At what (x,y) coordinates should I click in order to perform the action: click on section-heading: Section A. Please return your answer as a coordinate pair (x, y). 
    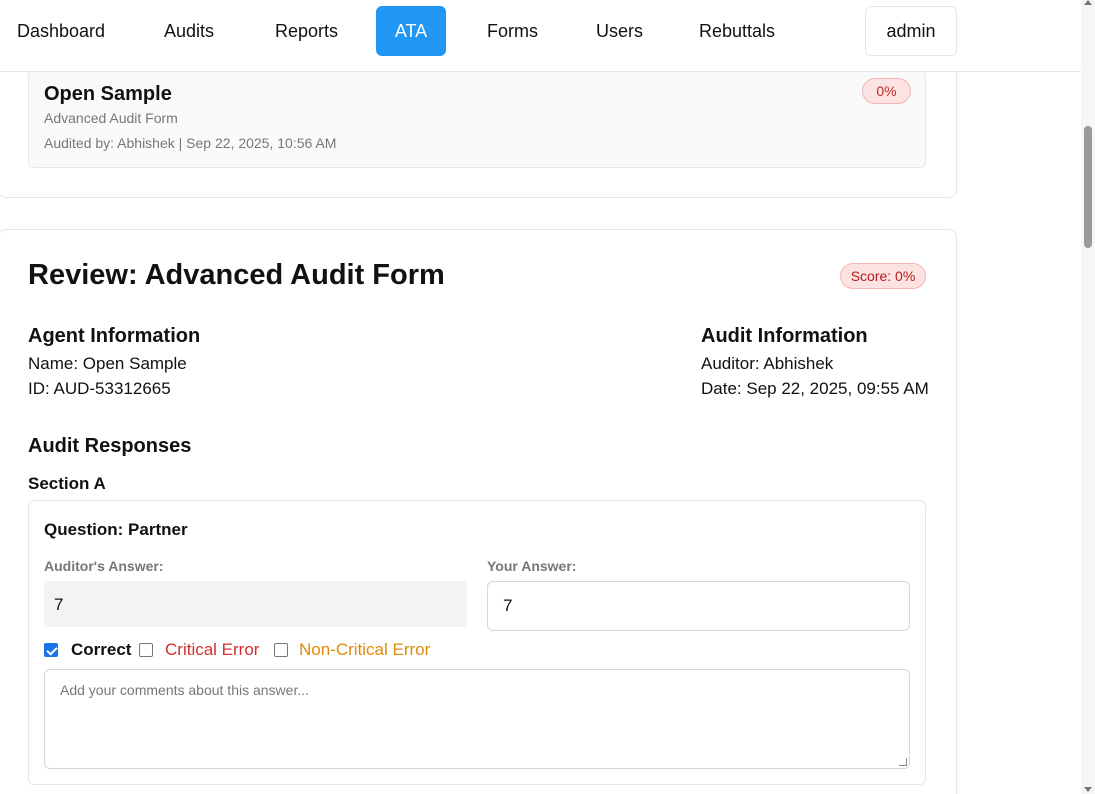
    Looking at the image, I should click on (67, 483).